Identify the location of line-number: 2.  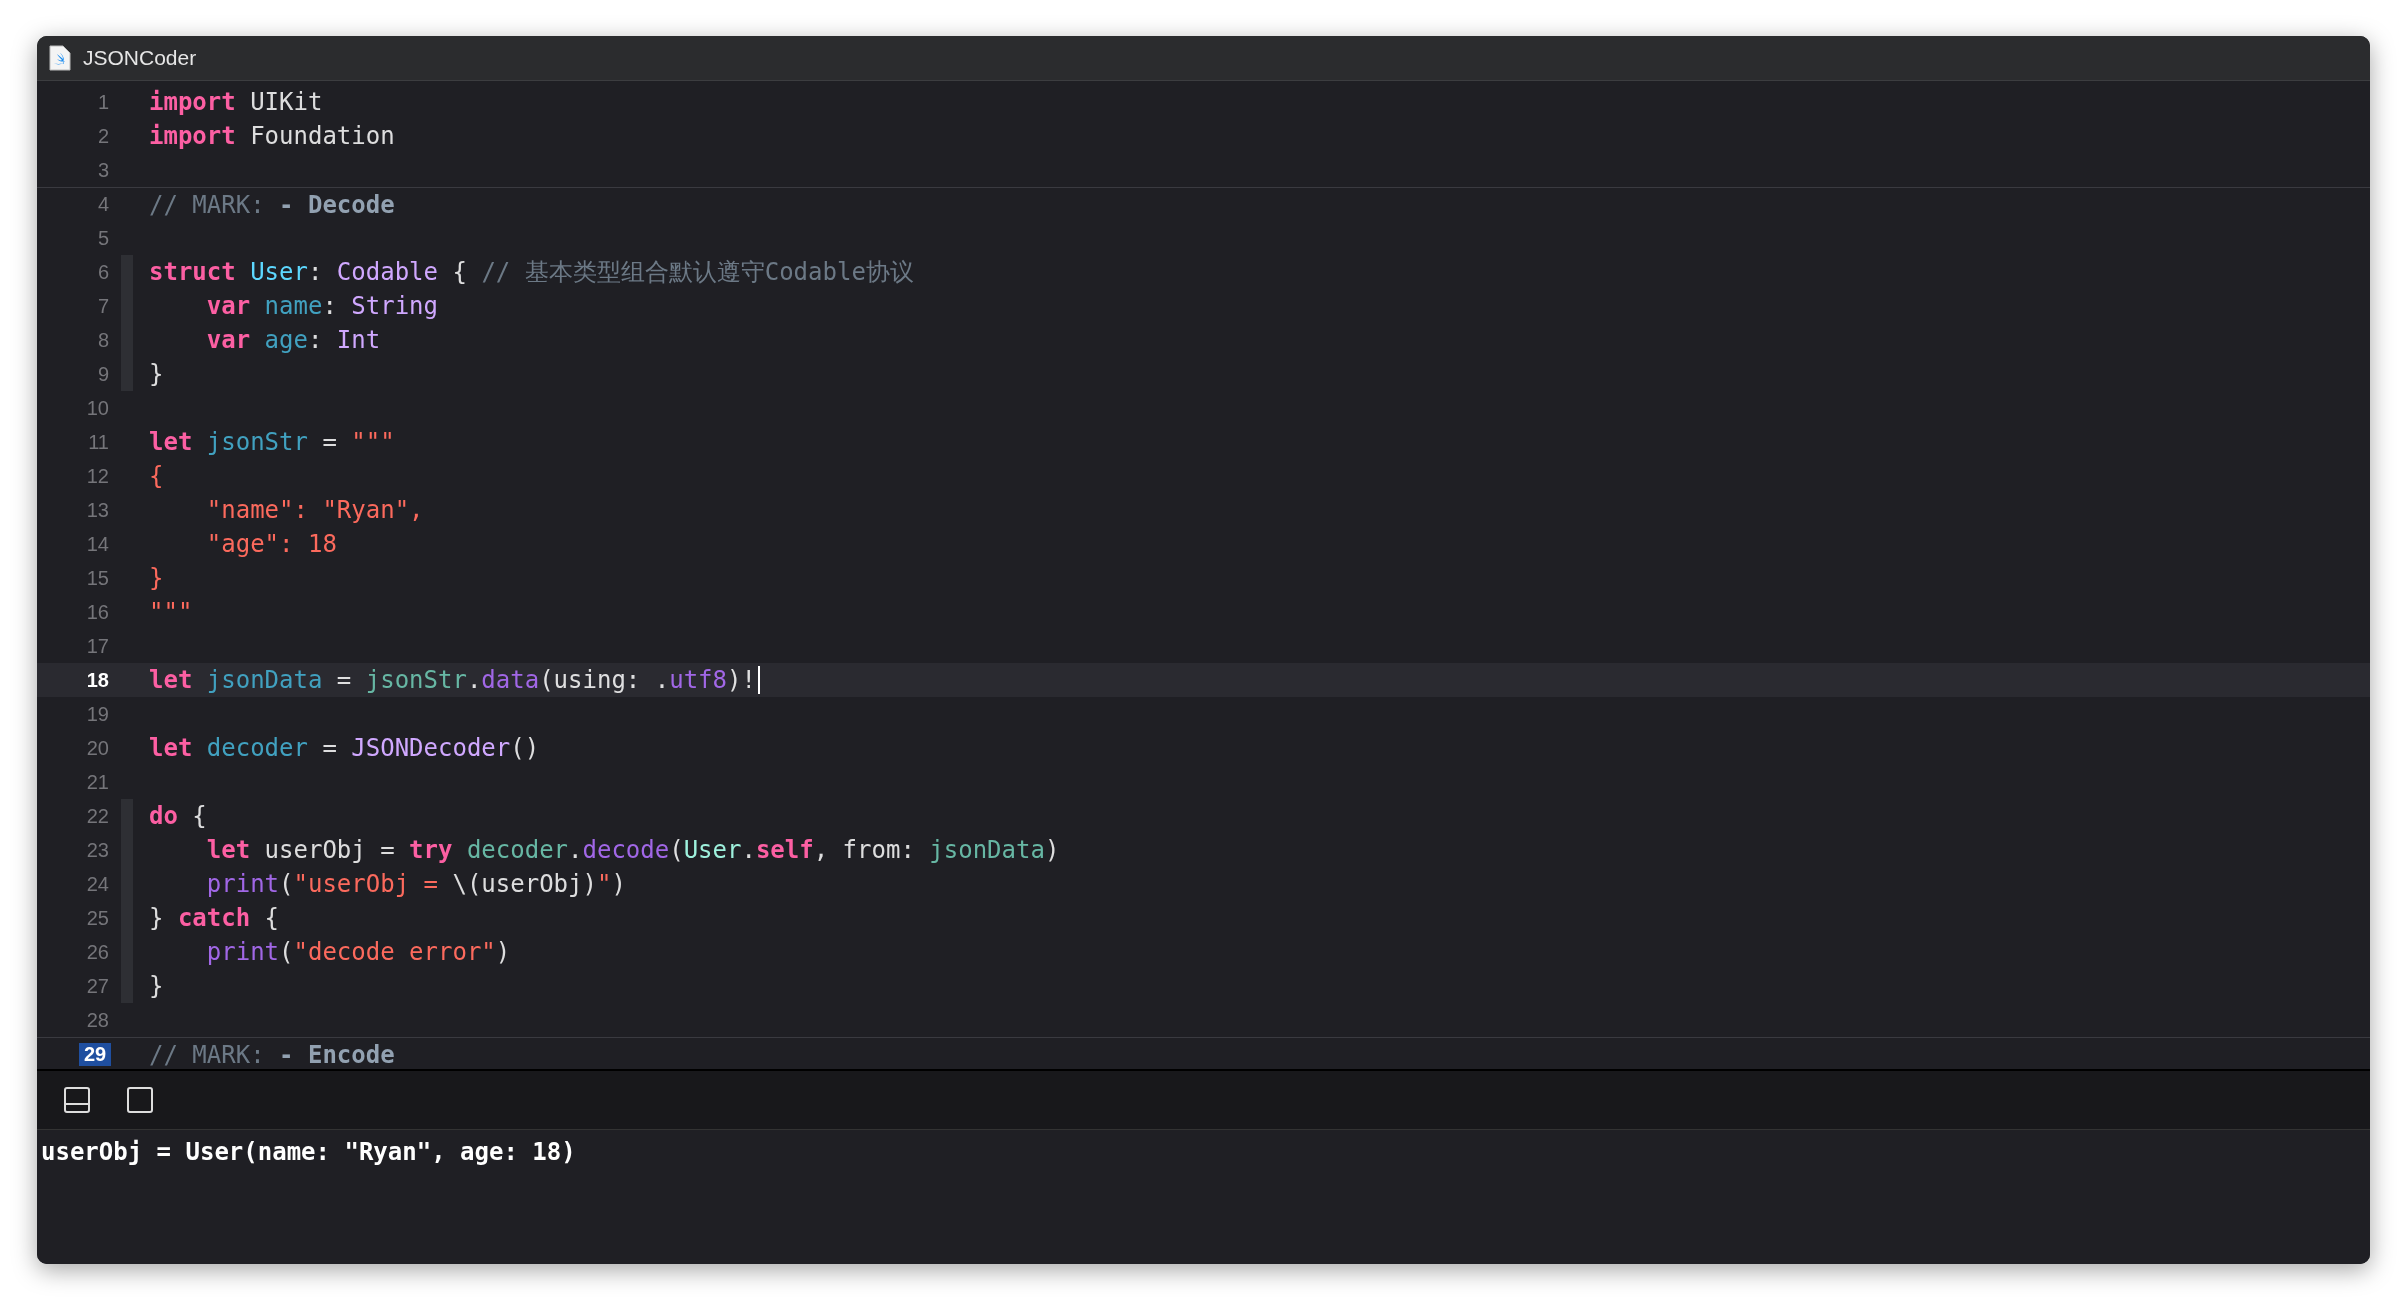
(103, 136).